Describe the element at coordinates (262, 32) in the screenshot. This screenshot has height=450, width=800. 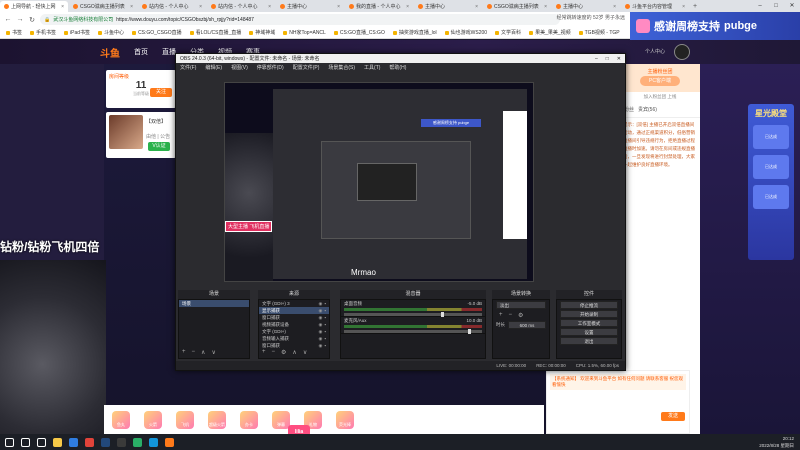
I see `bookmark-item: 神域神域` at that location.